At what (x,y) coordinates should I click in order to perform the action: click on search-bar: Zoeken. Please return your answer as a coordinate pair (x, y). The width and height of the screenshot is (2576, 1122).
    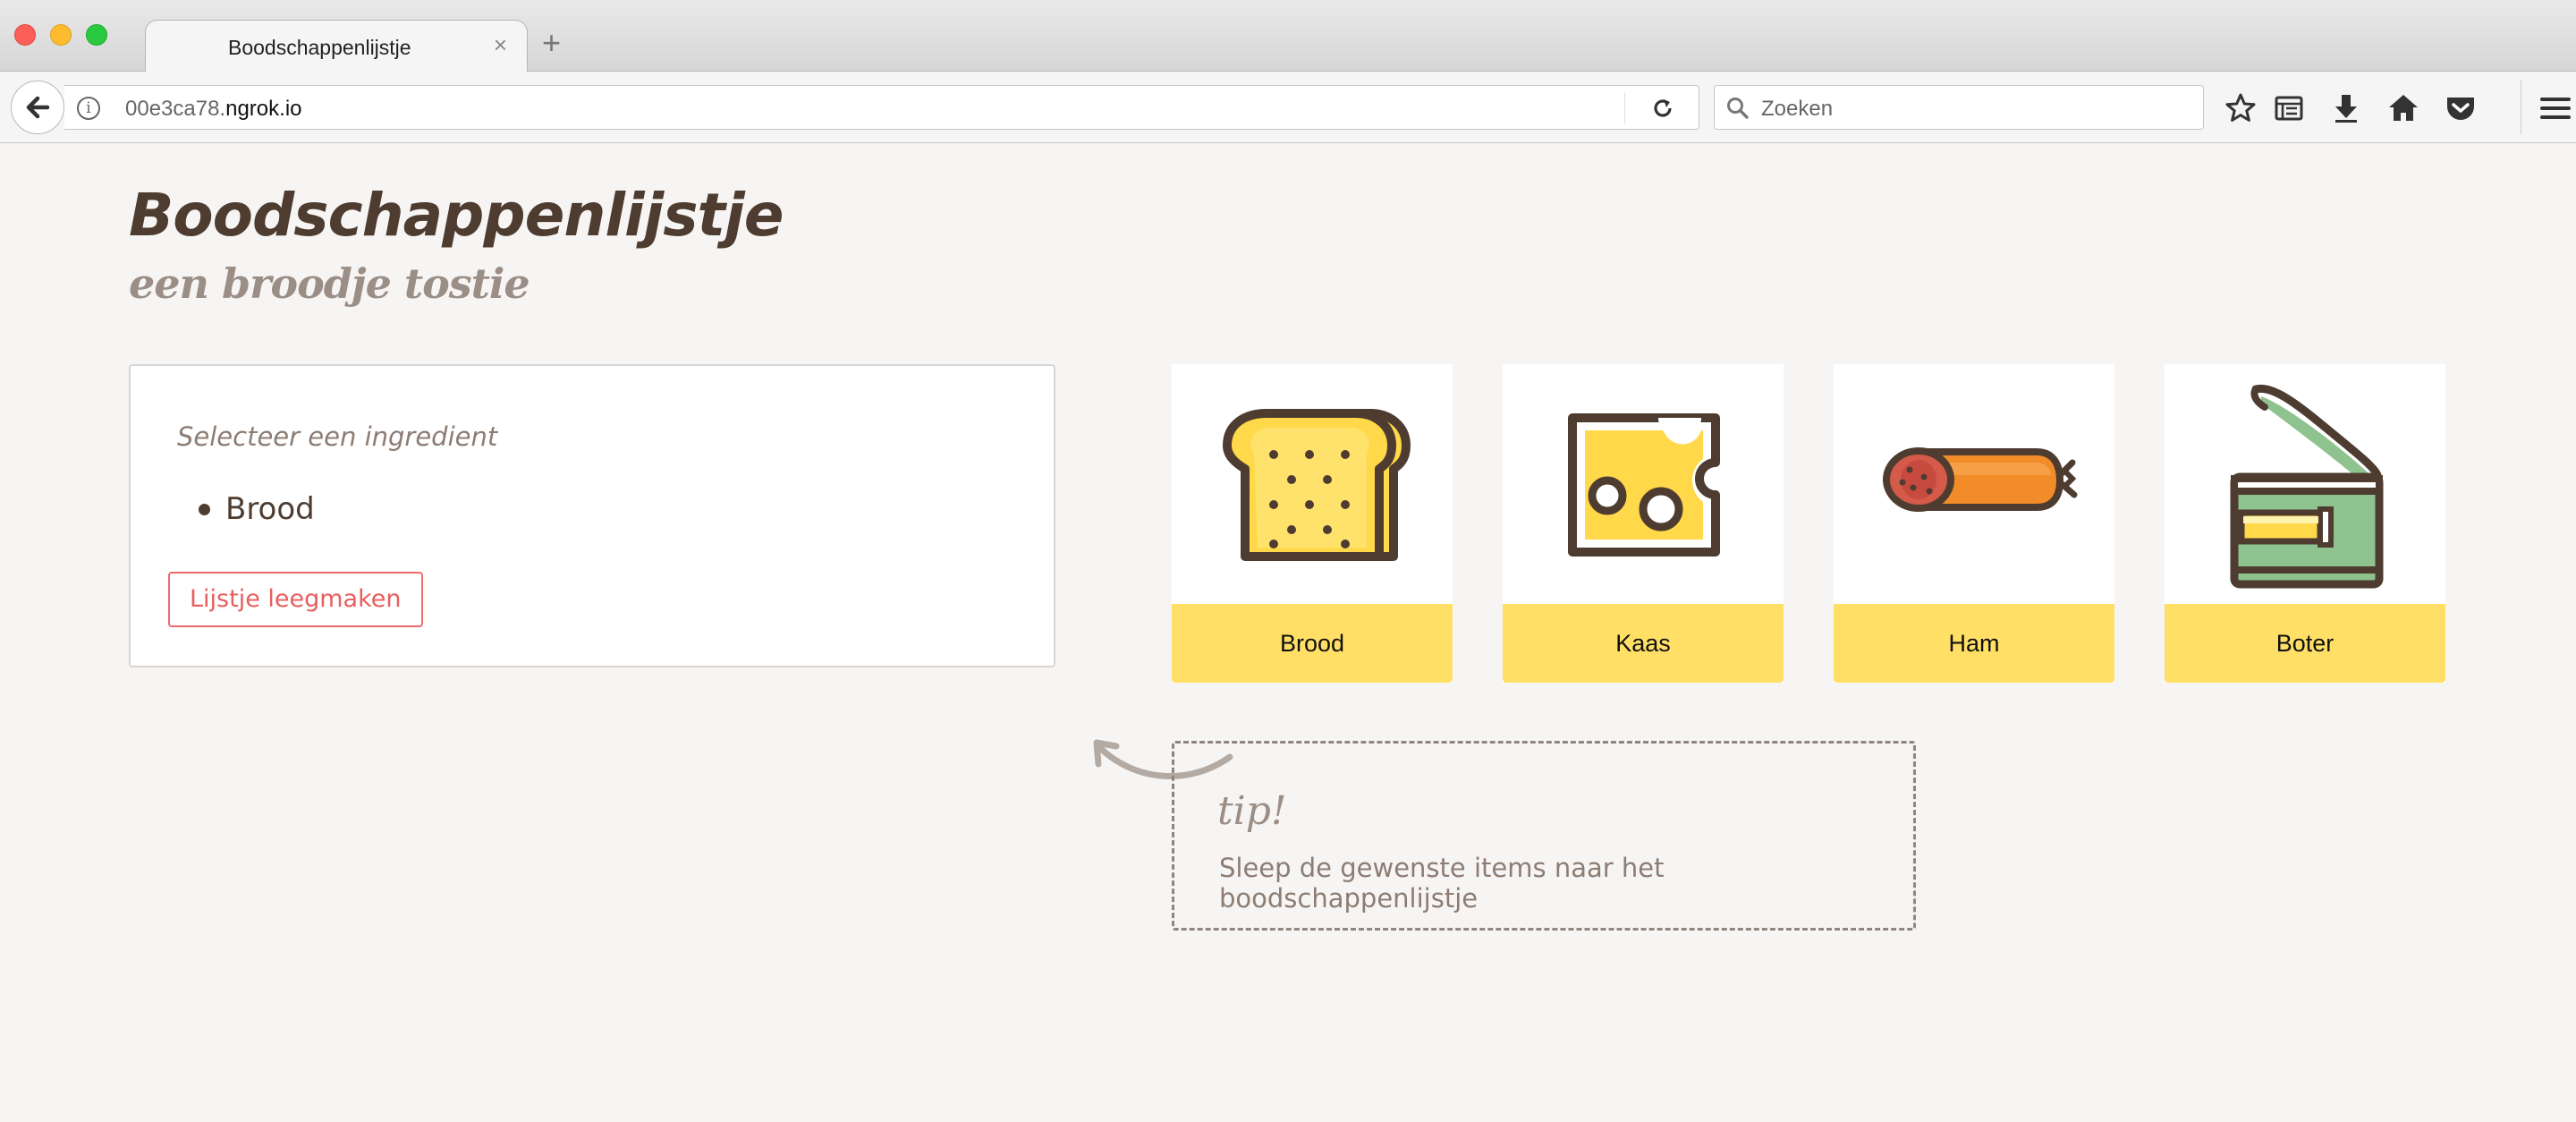
    Looking at the image, I should click on (1959, 108).